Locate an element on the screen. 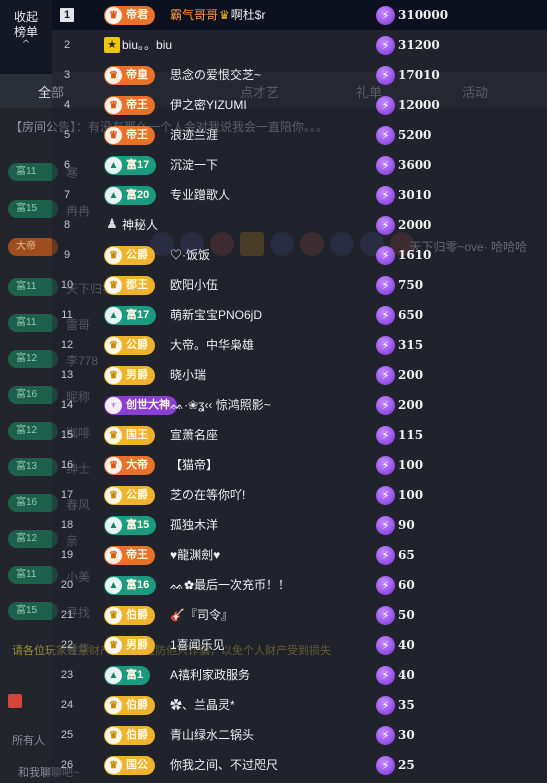  user-name-text: 欧阳小伍 is located at coordinates (194, 285).